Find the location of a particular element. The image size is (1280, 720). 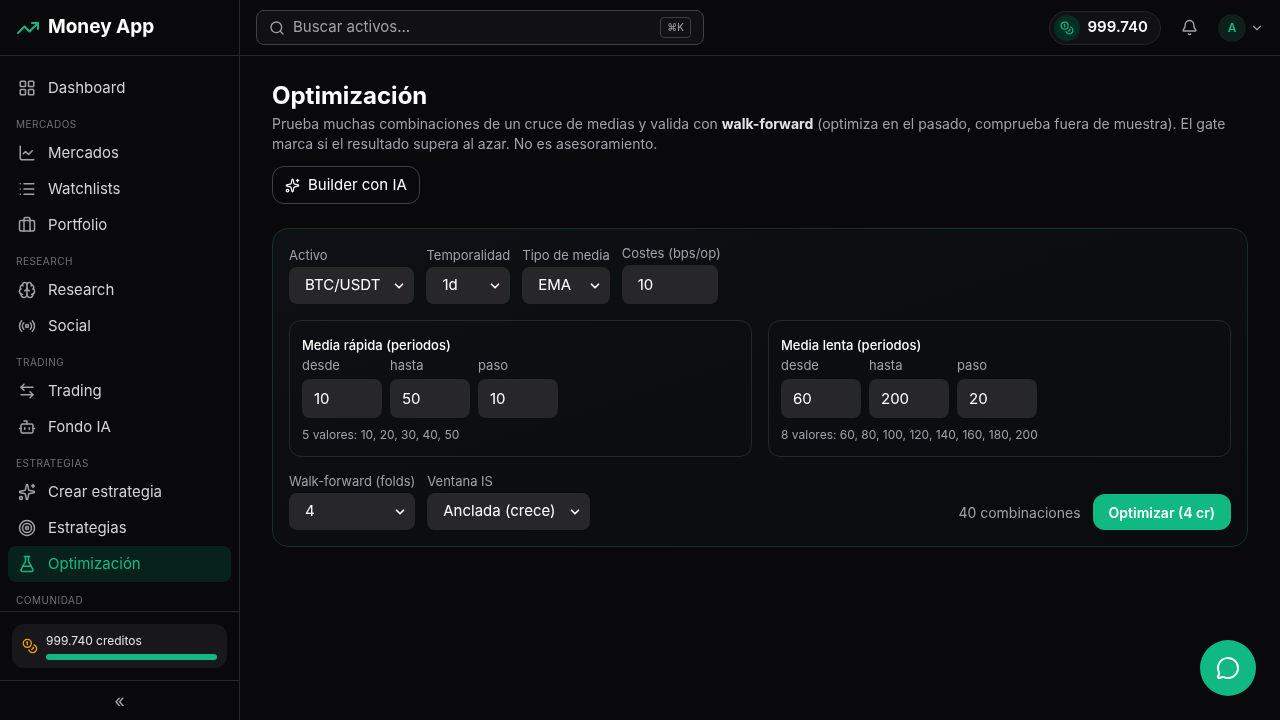

select-field: EMA is located at coordinates (566, 285).